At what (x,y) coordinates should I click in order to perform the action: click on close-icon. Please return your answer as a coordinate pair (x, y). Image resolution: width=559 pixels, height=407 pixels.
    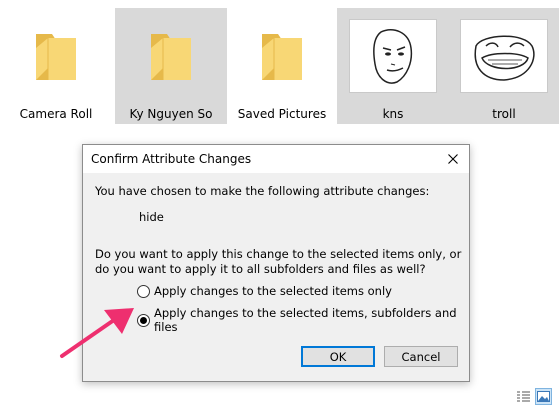
    Looking at the image, I should click on (453, 159).